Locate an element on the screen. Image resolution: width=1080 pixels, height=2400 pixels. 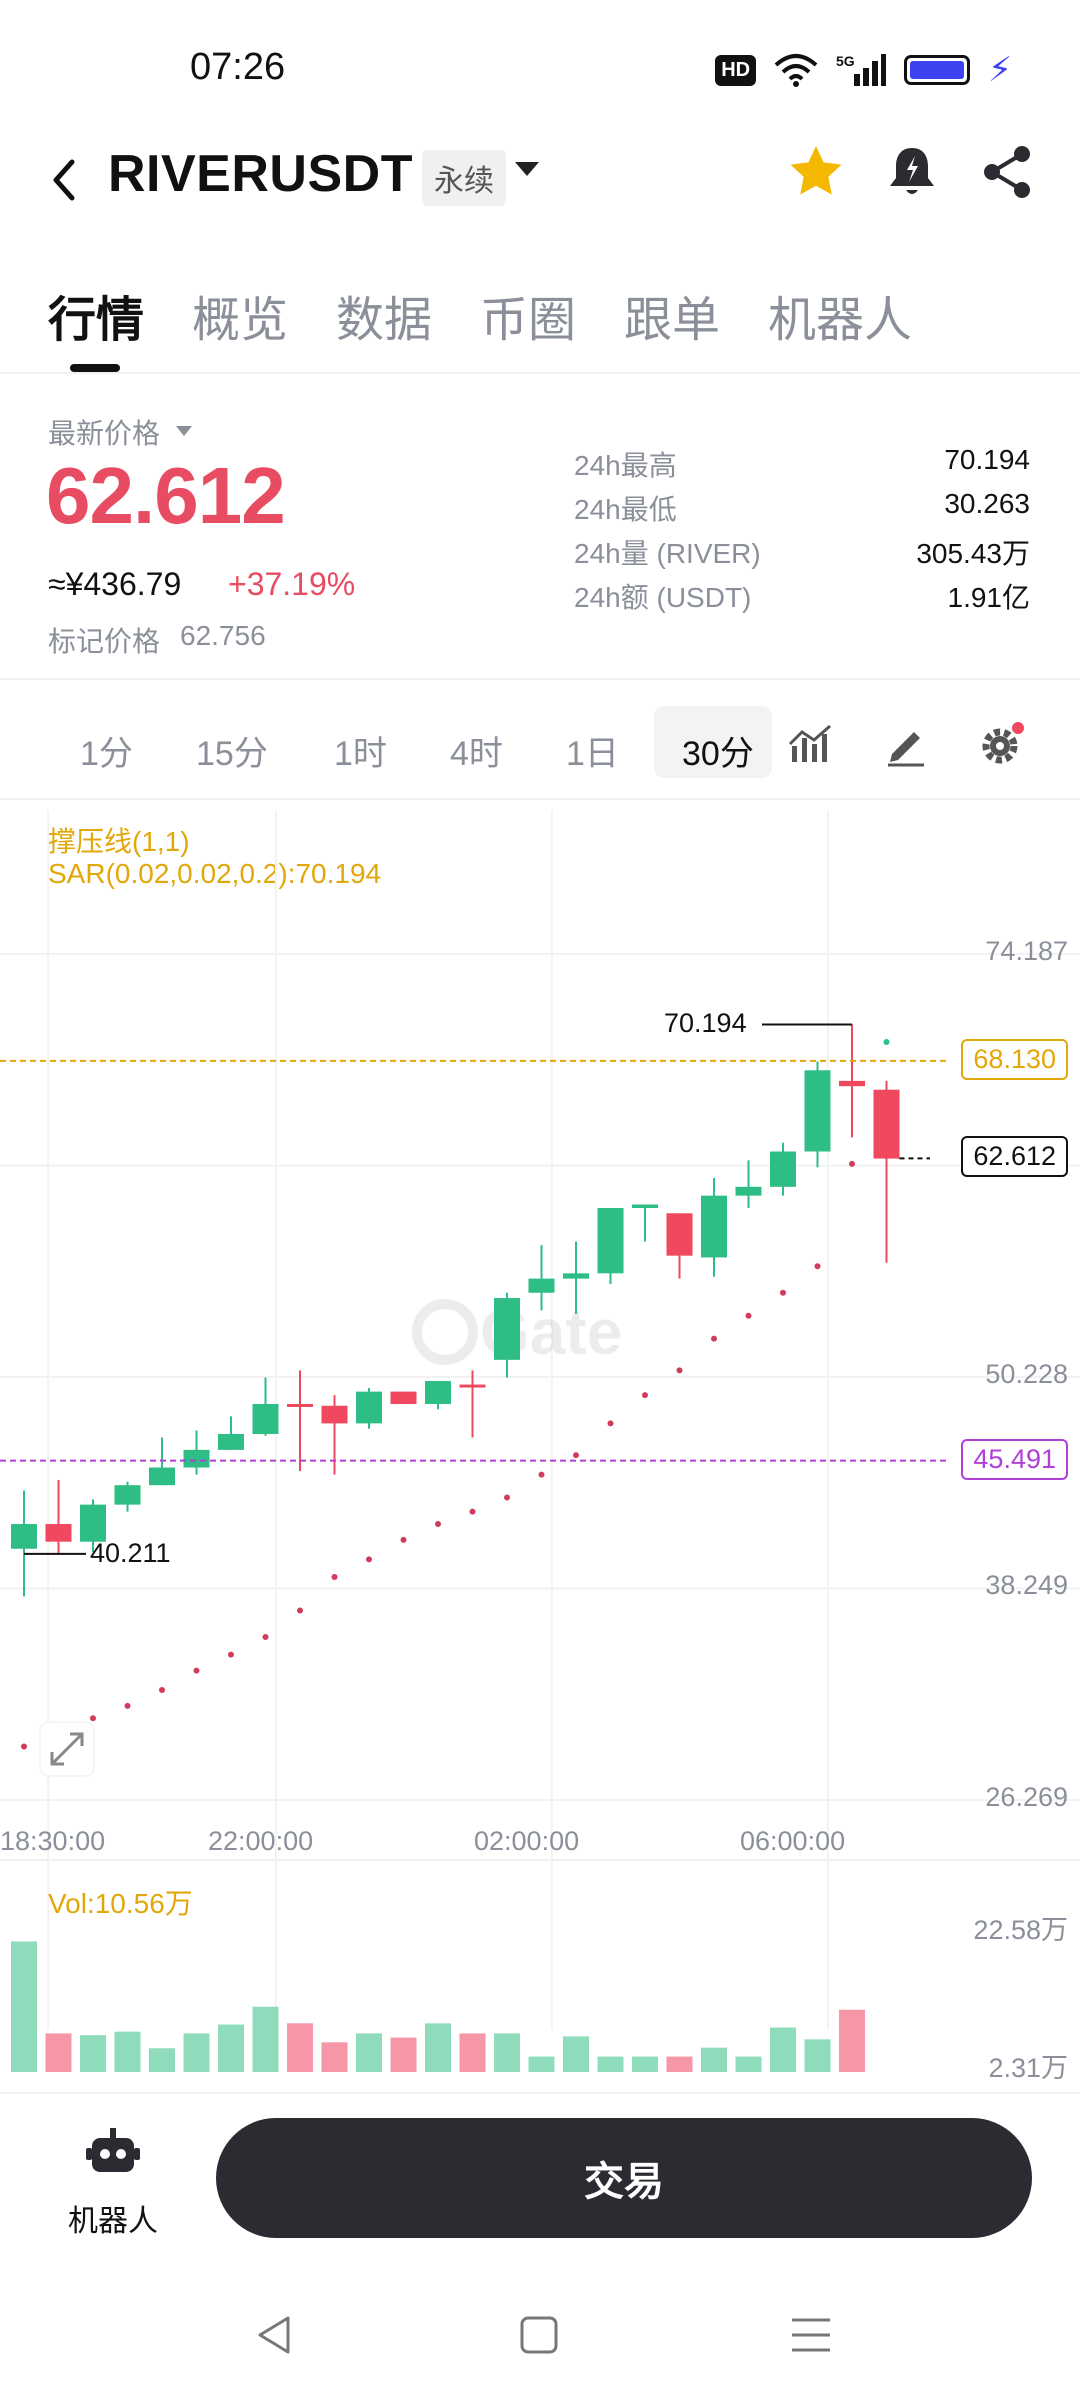
interval-1m: 1分 is located at coordinates (106, 750).